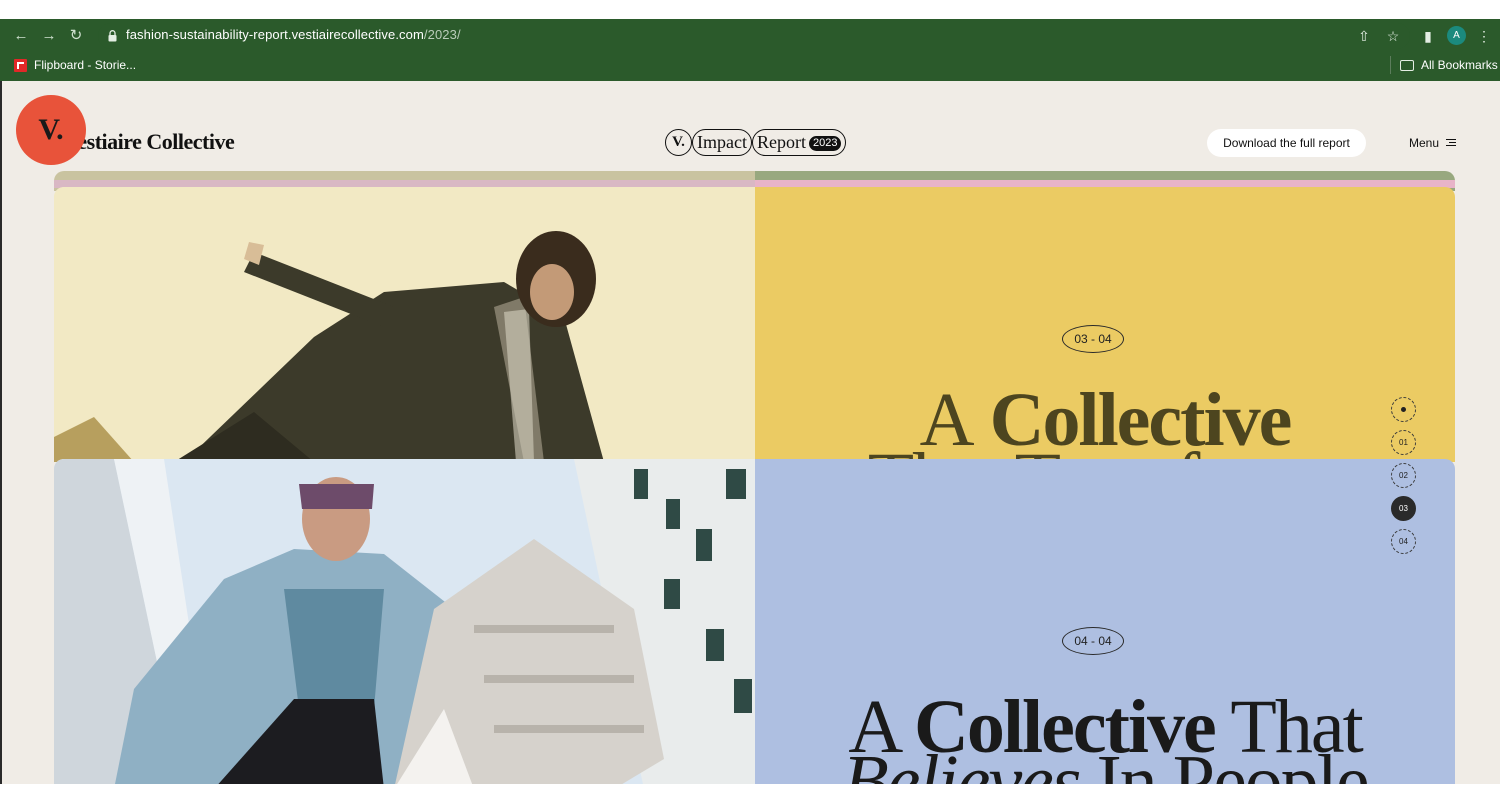 This screenshot has height=806, width=1500. Describe the element at coordinates (678, 142) in the screenshot. I see `badge-v: V.` at that location.